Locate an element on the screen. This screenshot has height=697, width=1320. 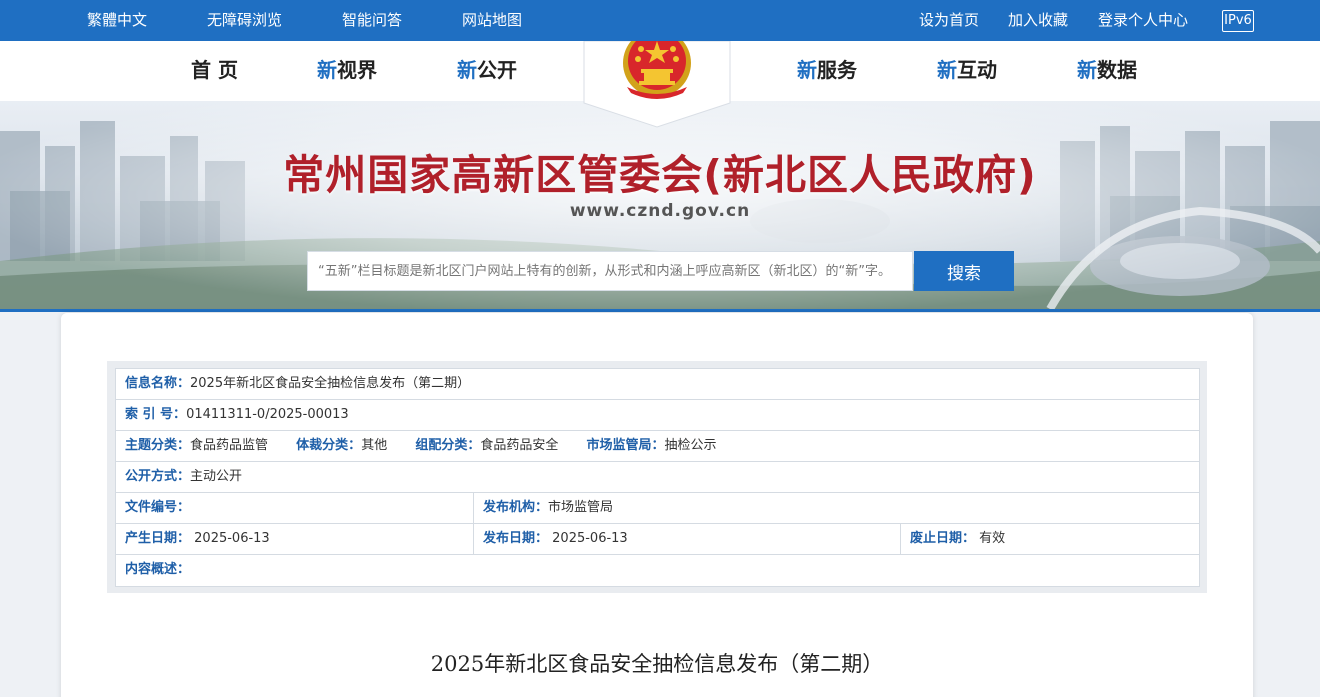
info-name-cell: 信息名称：2025年新北区食品安全抽检信息发布（第二期） is located at coordinates (293, 384).